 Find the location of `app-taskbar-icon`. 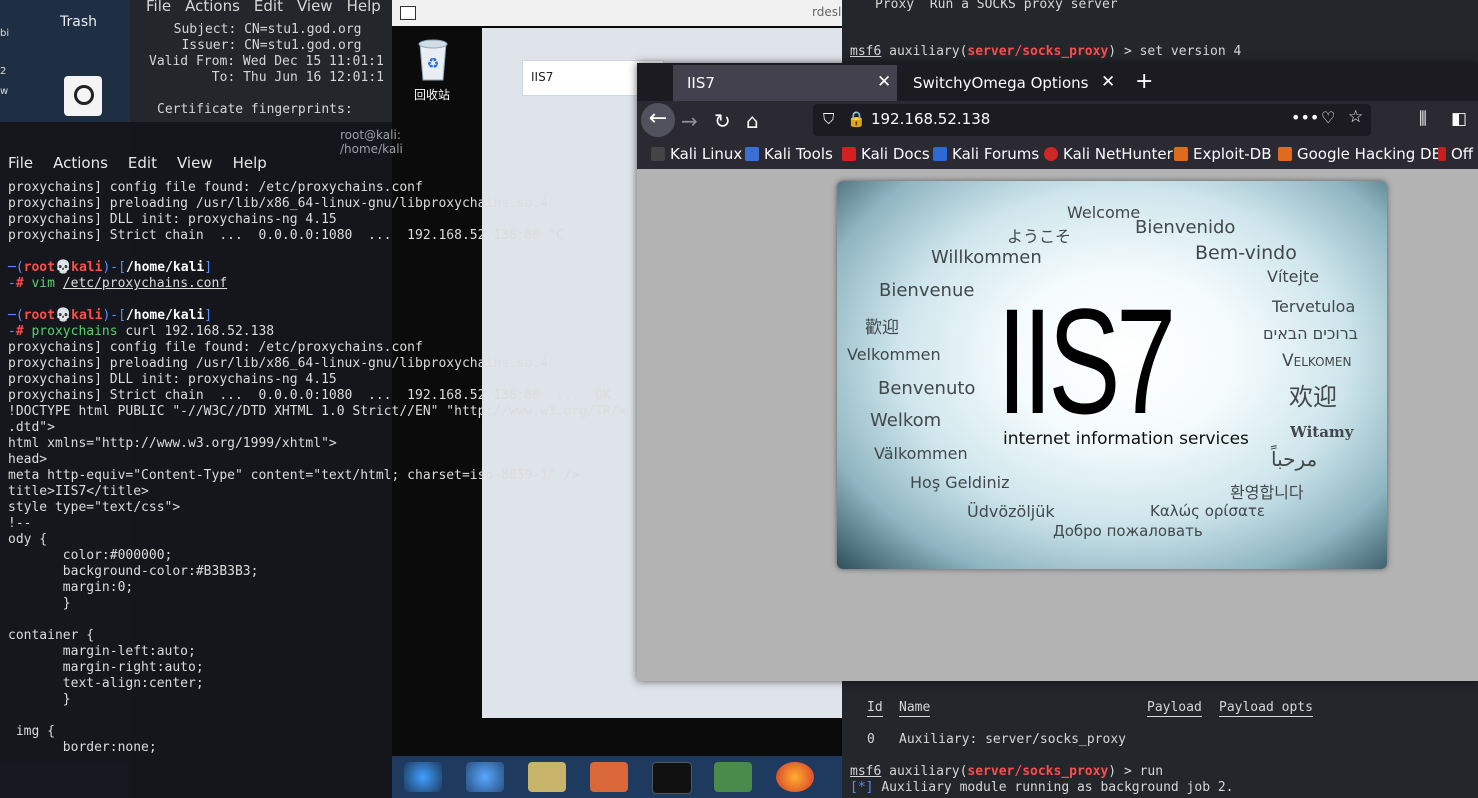

app-taskbar-icon is located at coordinates (733, 777).